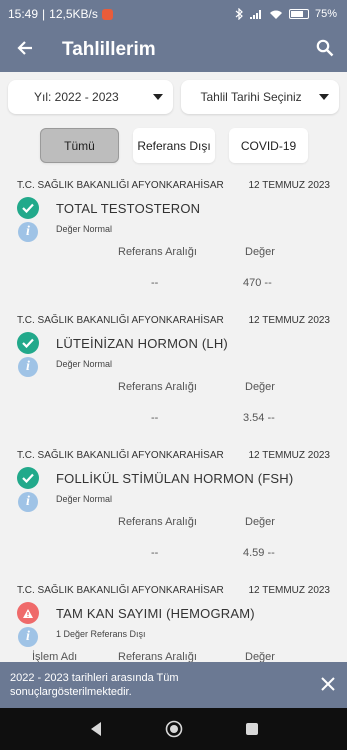 Image resolution: width=347 pixels, height=750 pixels. Describe the element at coordinates (101, 634) in the screenshot. I see `result-note: 1 Değer Referans Dışı` at that location.